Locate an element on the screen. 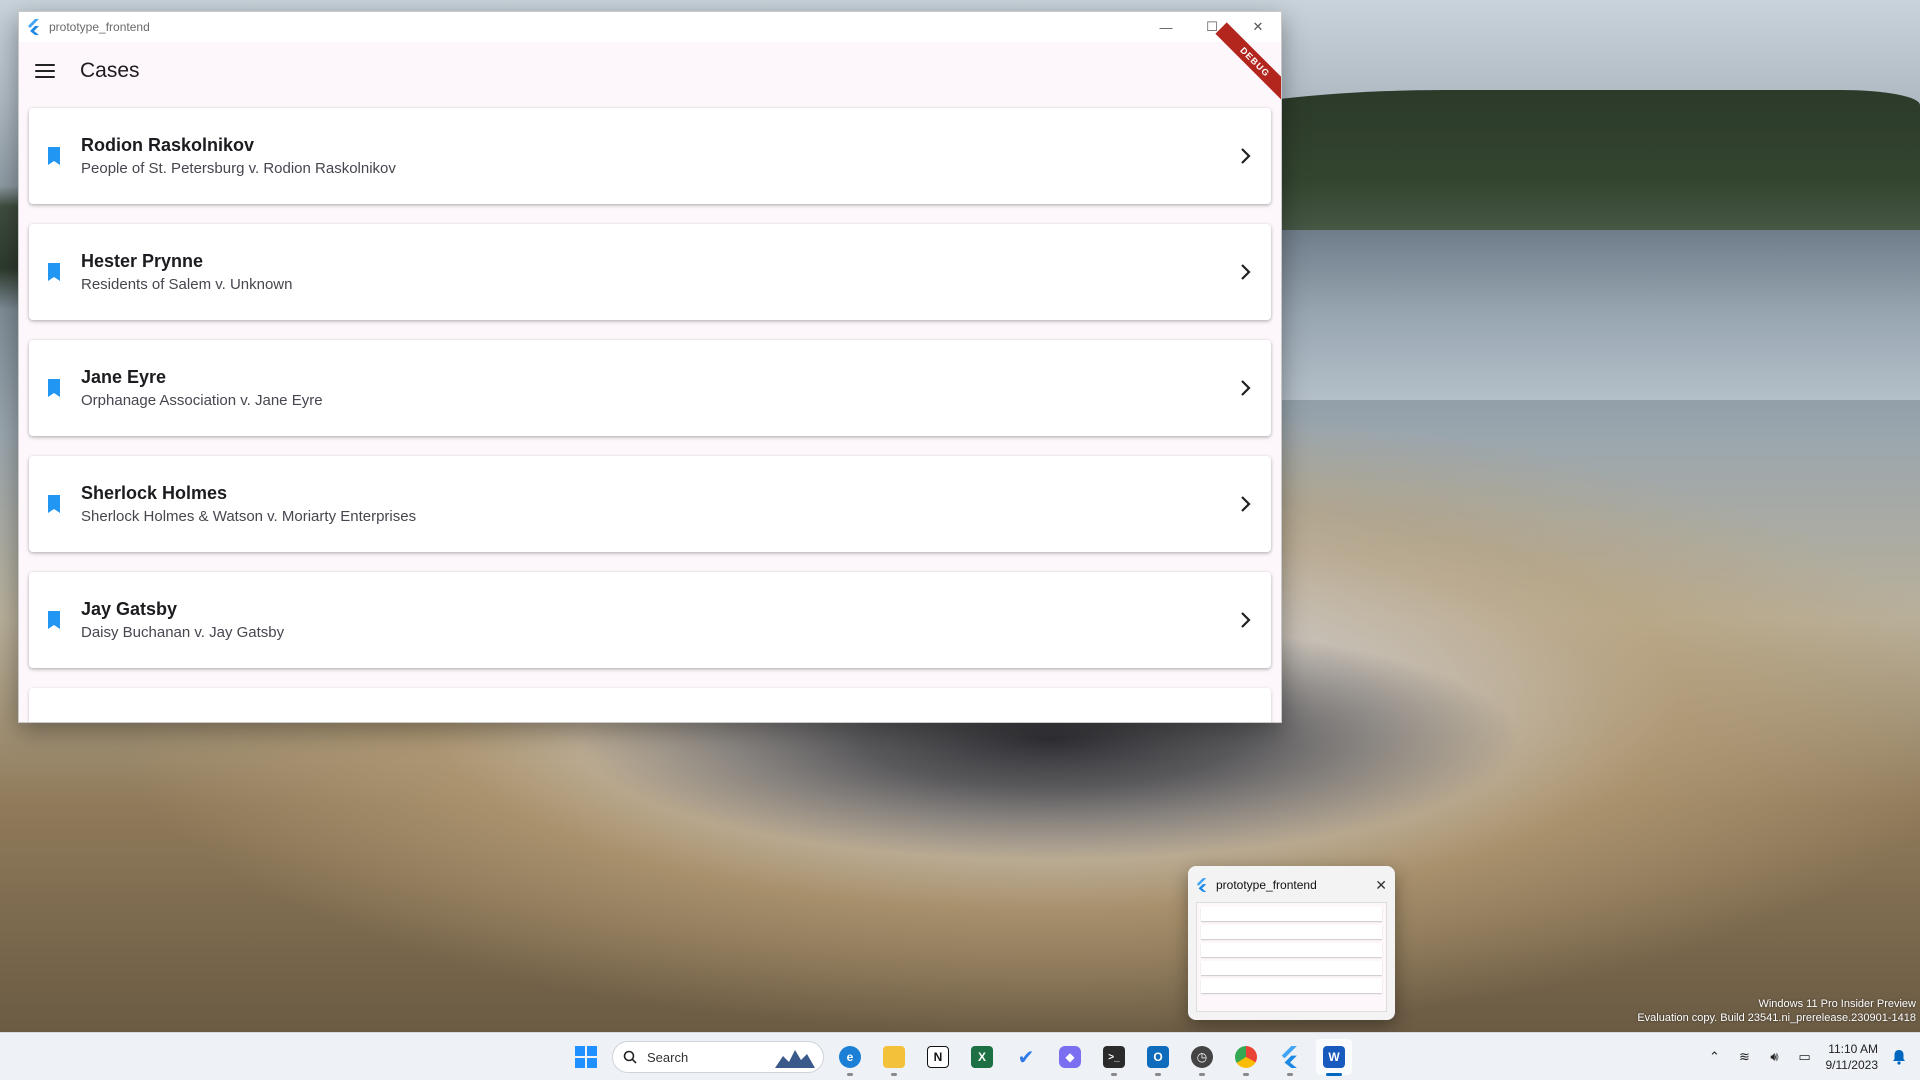 The image size is (1920, 1080). minimize-button: — is located at coordinates (1166, 27).